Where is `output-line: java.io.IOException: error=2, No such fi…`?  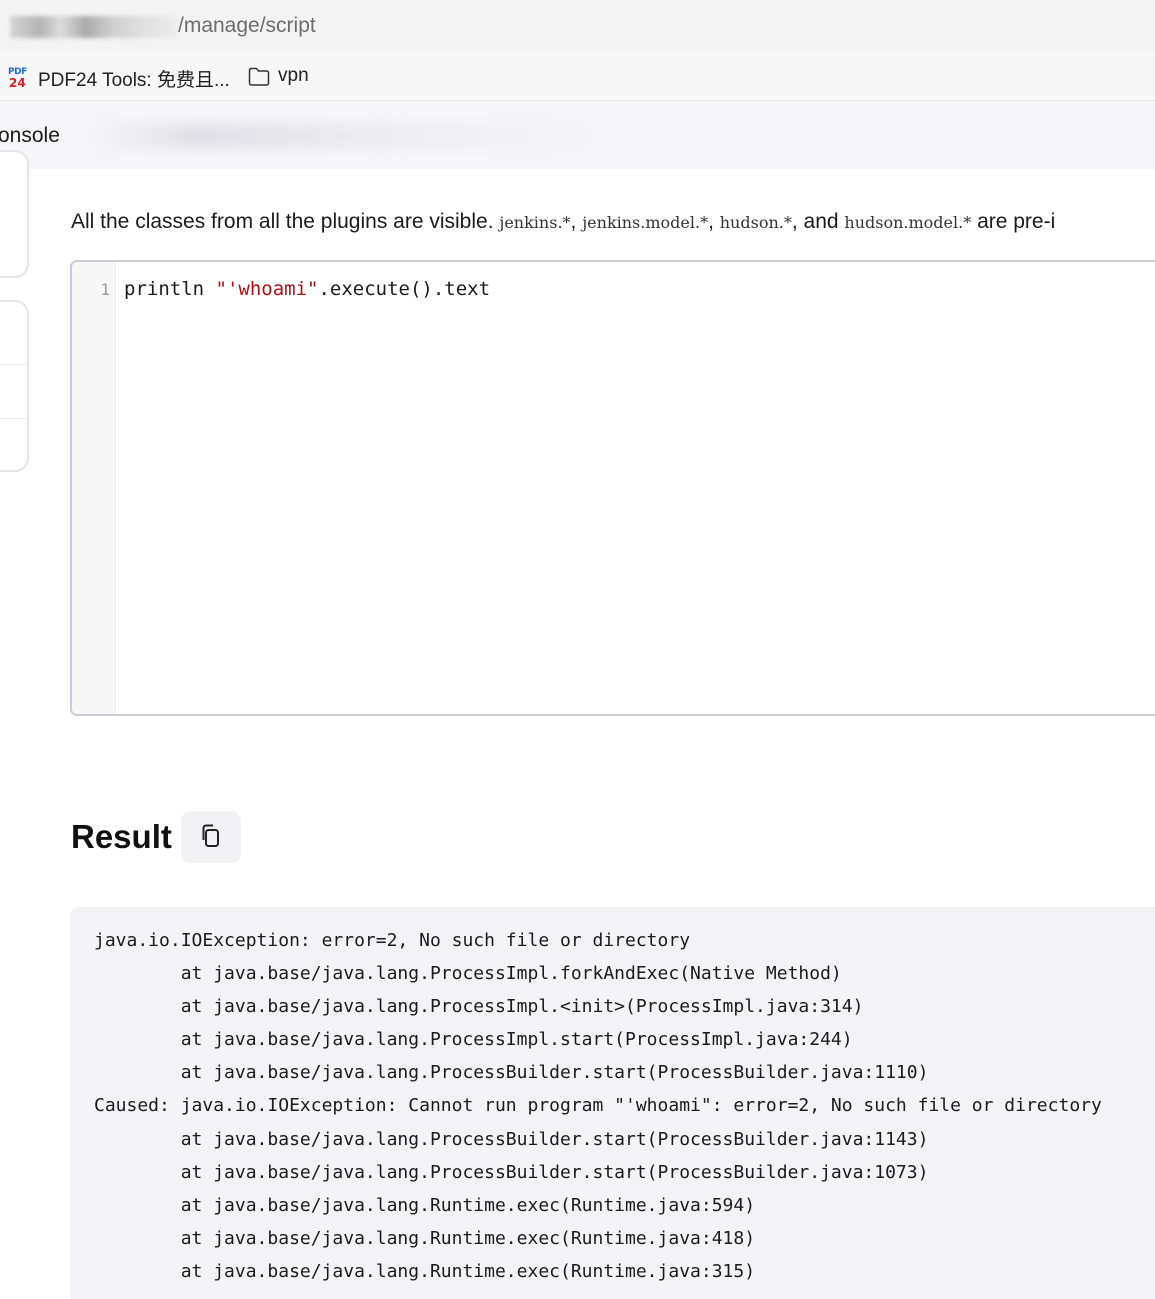 output-line: java.io.IOException: error=2, No such fi… is located at coordinates (392, 940).